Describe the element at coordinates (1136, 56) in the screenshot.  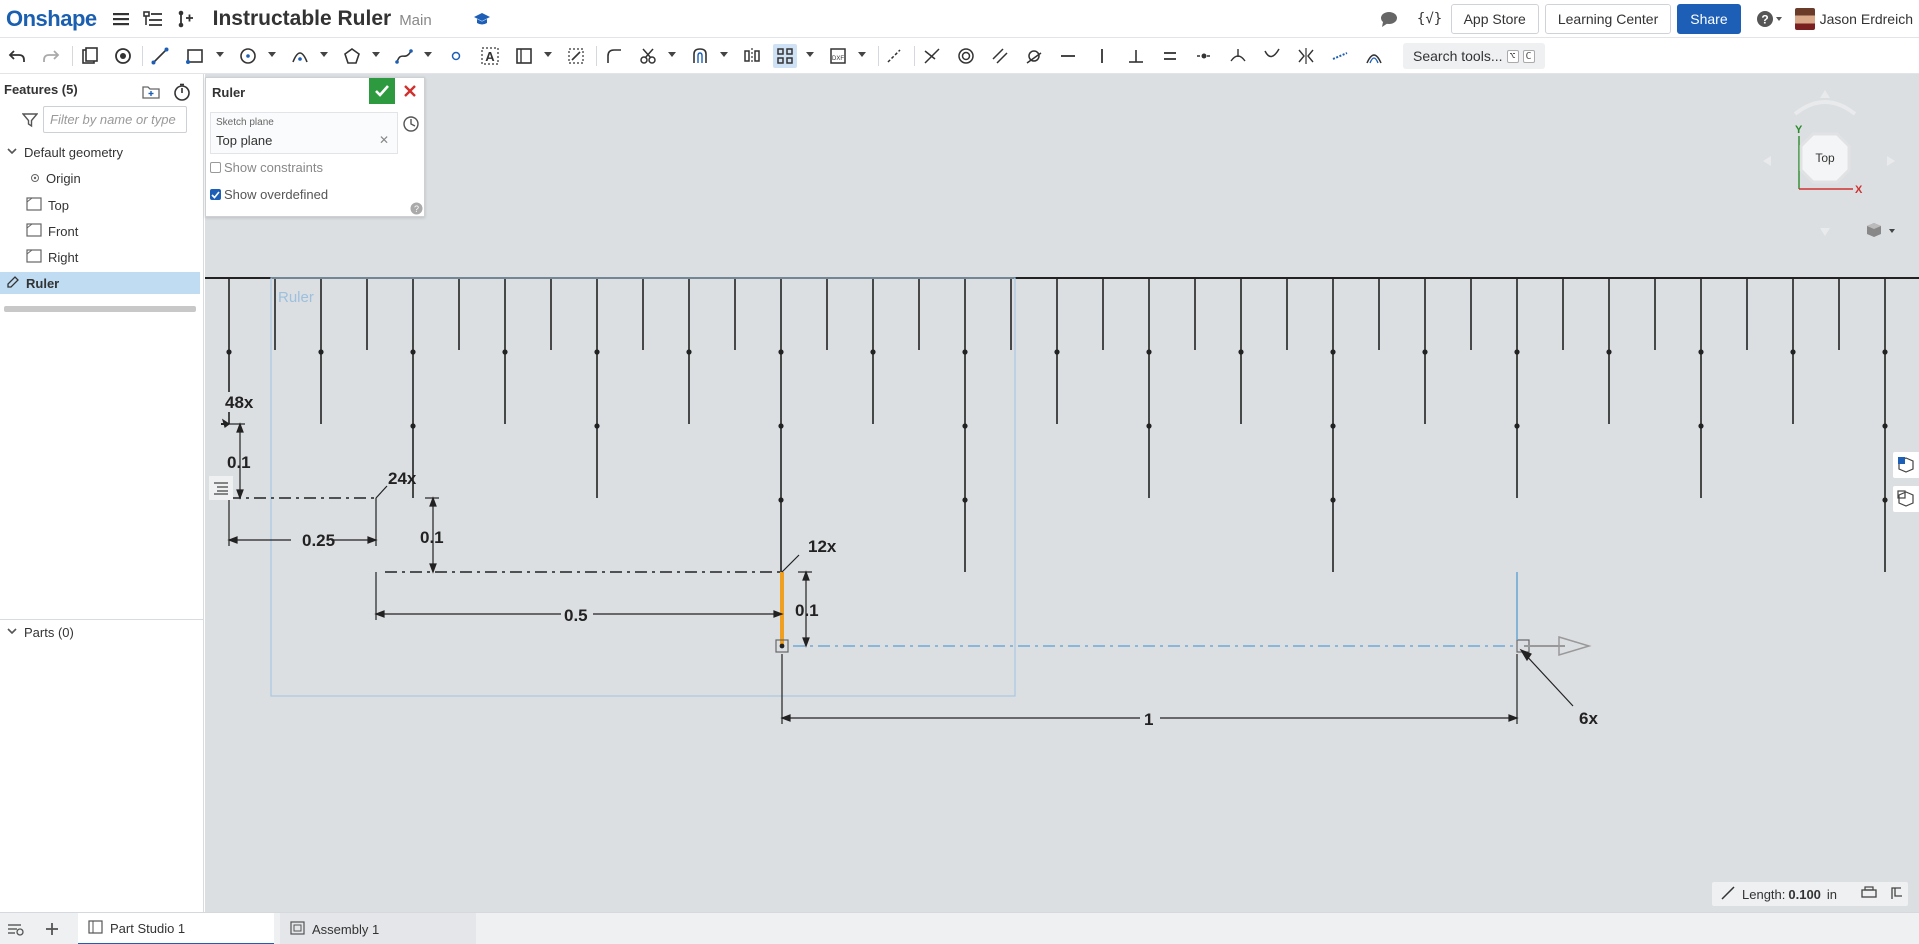
I see `perpendicular-icon` at that location.